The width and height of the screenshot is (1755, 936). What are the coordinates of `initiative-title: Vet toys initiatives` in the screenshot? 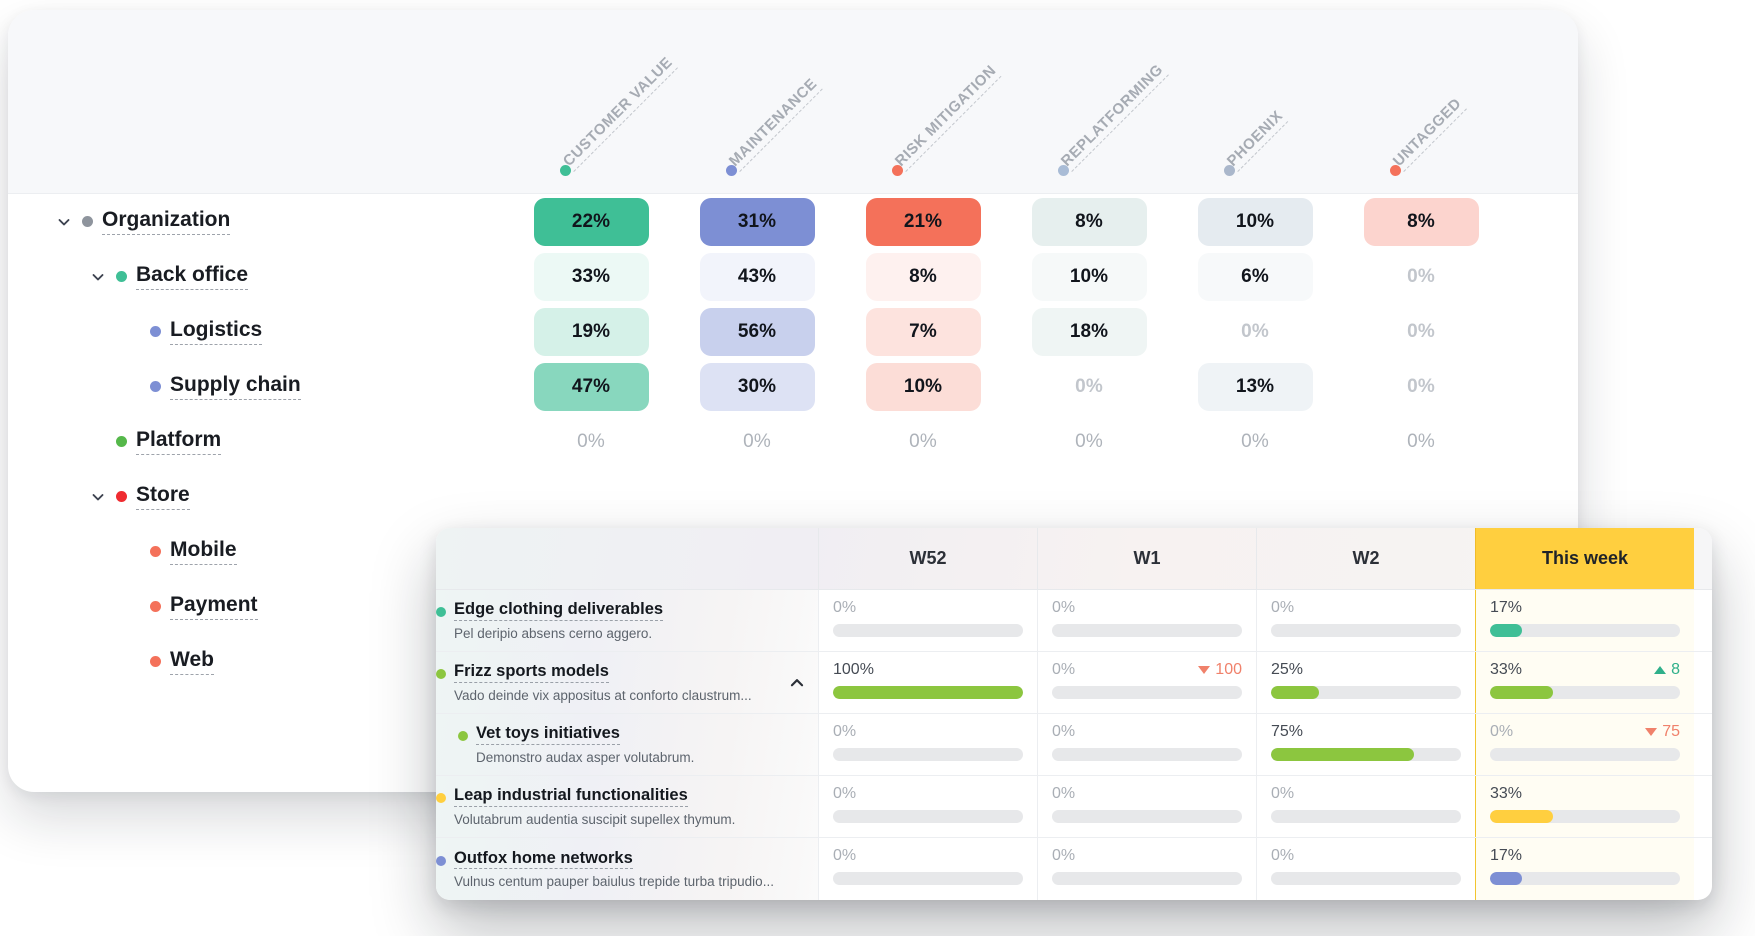 It's located at (548, 734).